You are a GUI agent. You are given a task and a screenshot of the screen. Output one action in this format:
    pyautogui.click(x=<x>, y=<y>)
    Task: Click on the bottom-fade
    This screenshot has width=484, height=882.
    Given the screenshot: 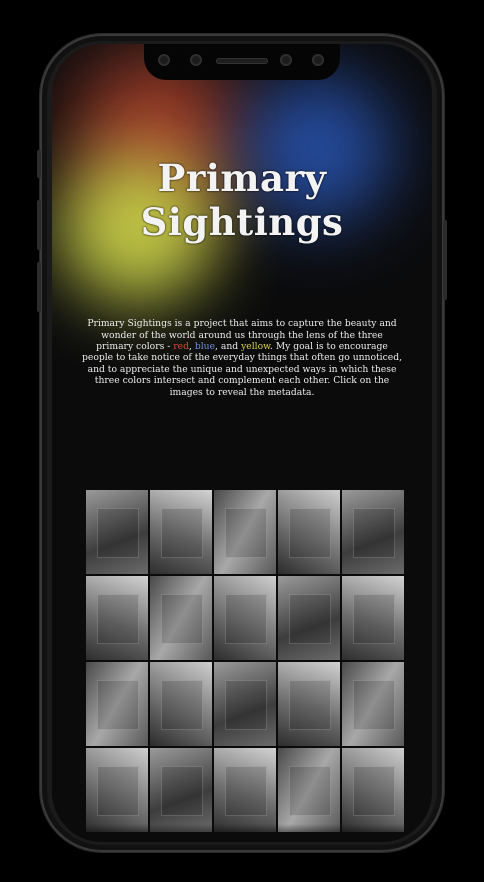 What is the action you would take?
    pyautogui.click(x=242, y=833)
    